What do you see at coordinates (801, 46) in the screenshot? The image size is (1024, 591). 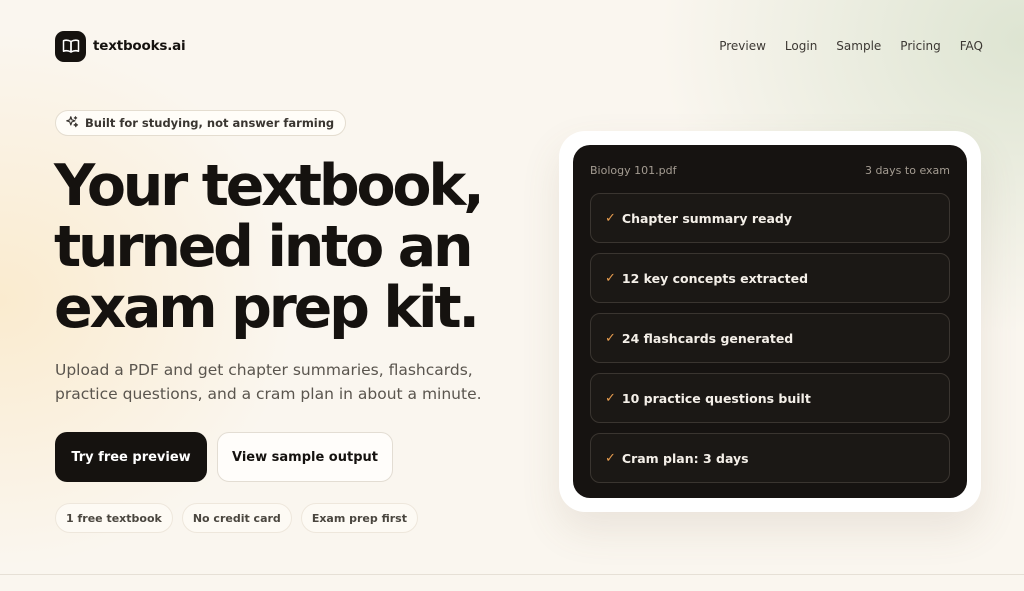 I see `nav-link-login: Login` at bounding box center [801, 46].